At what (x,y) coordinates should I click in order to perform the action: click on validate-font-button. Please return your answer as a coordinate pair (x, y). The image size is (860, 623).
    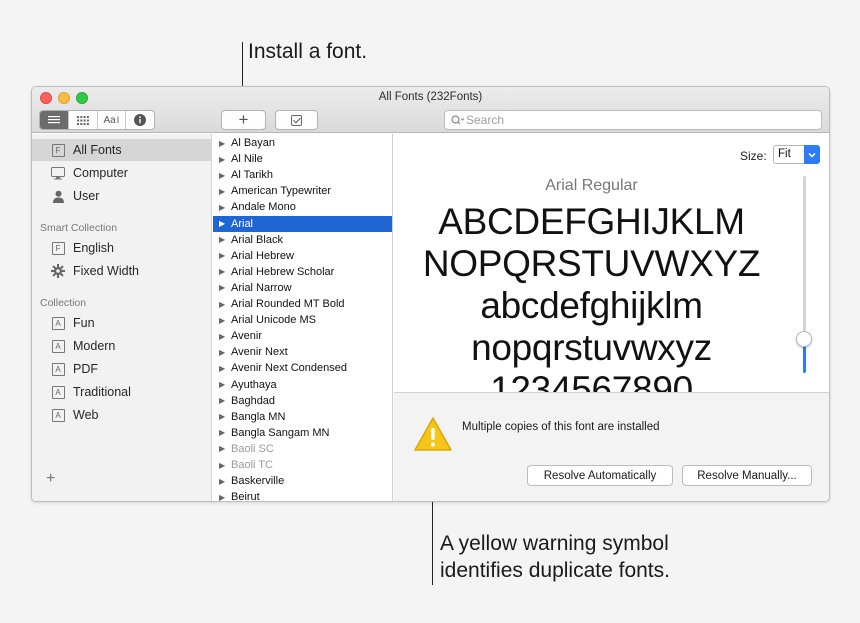
    Looking at the image, I should click on (296, 120).